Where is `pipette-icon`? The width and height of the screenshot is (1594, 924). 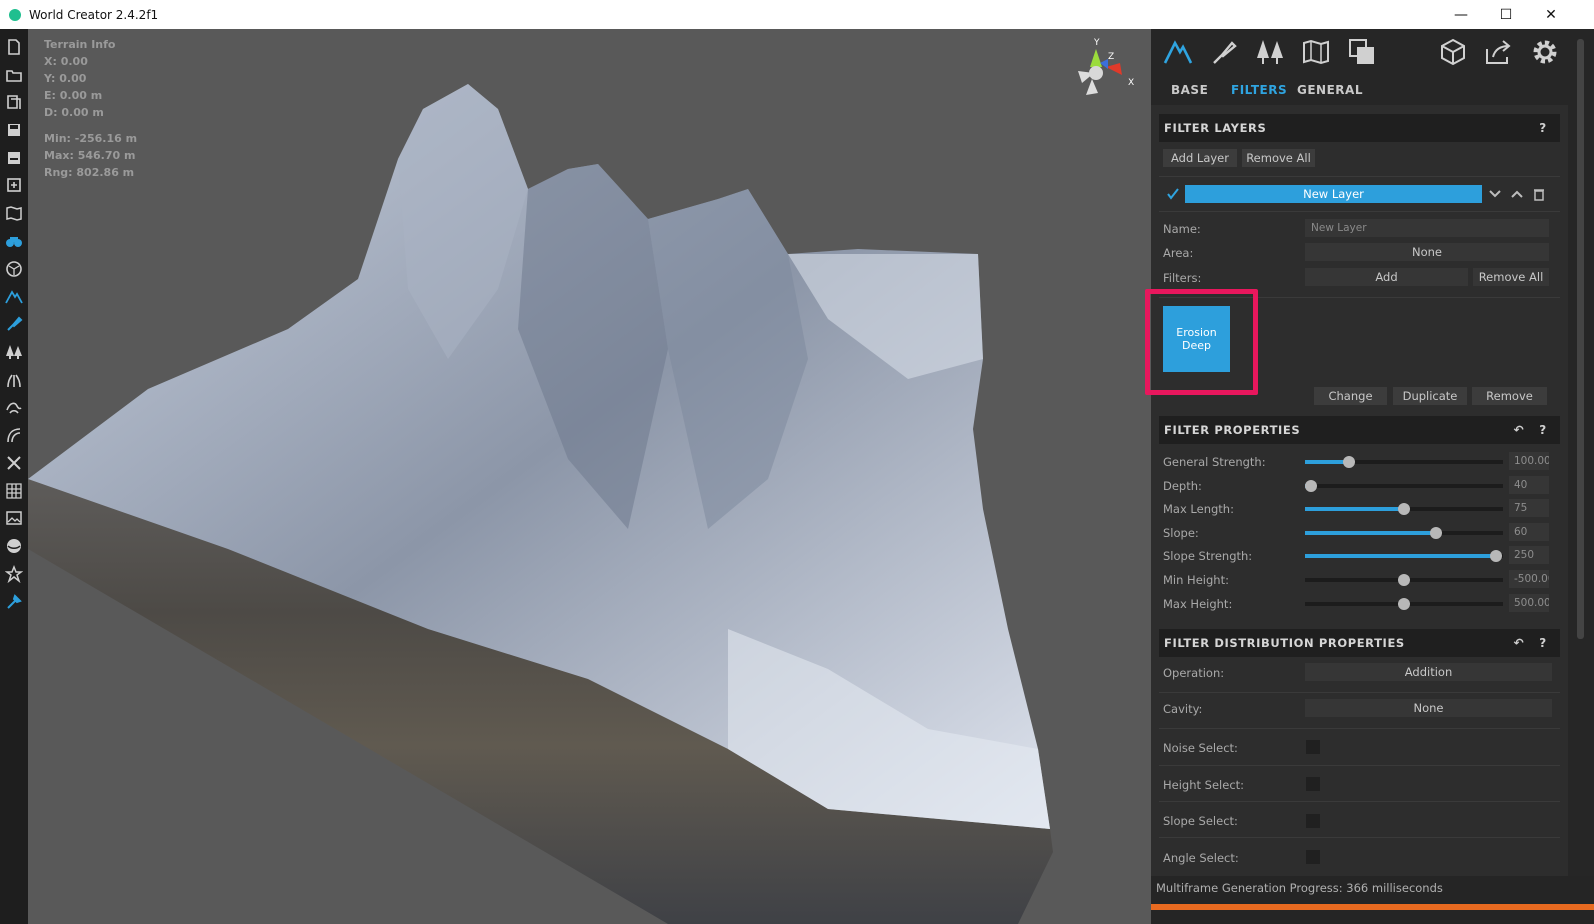
pipette-icon is located at coordinates (14, 602).